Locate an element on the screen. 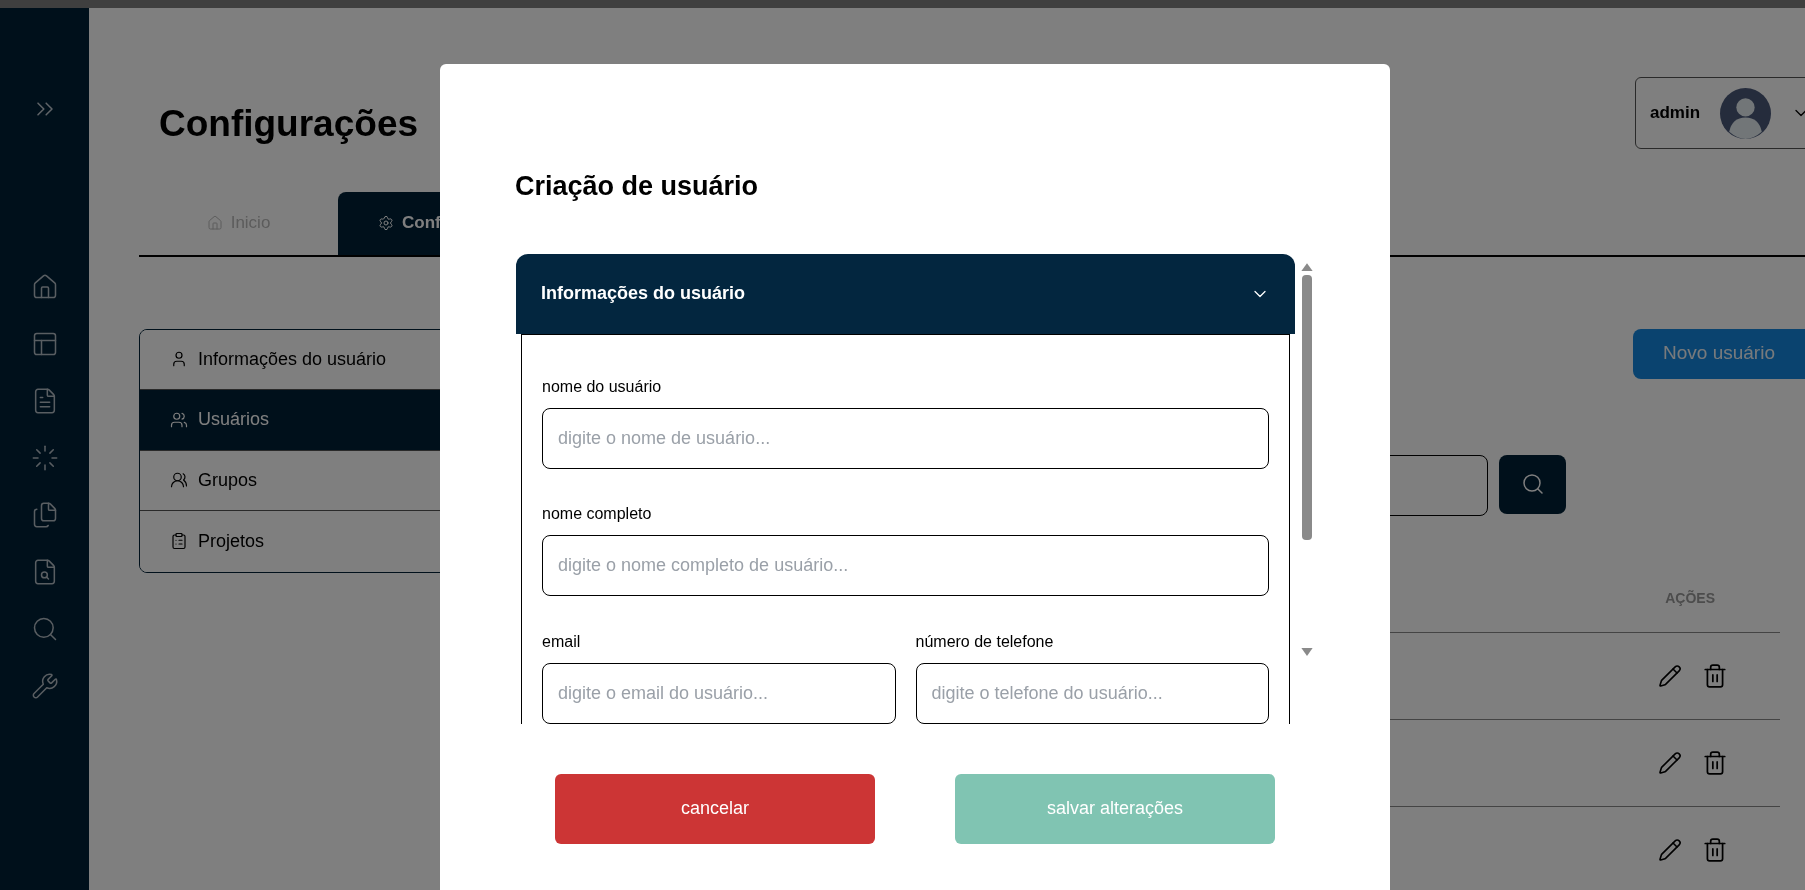 The image size is (1805, 890). field-label: email is located at coordinates (562, 641).